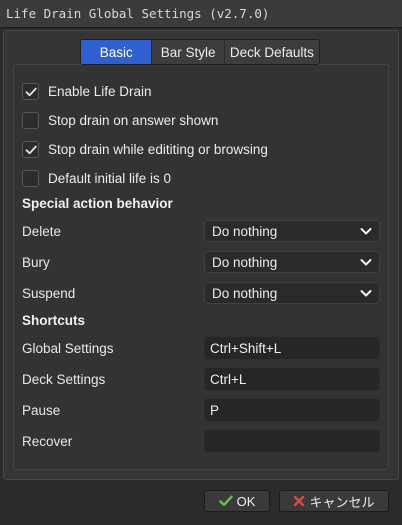 The image size is (402, 525). I want to click on default-initial-life-zero-checkbox, so click(30, 178).